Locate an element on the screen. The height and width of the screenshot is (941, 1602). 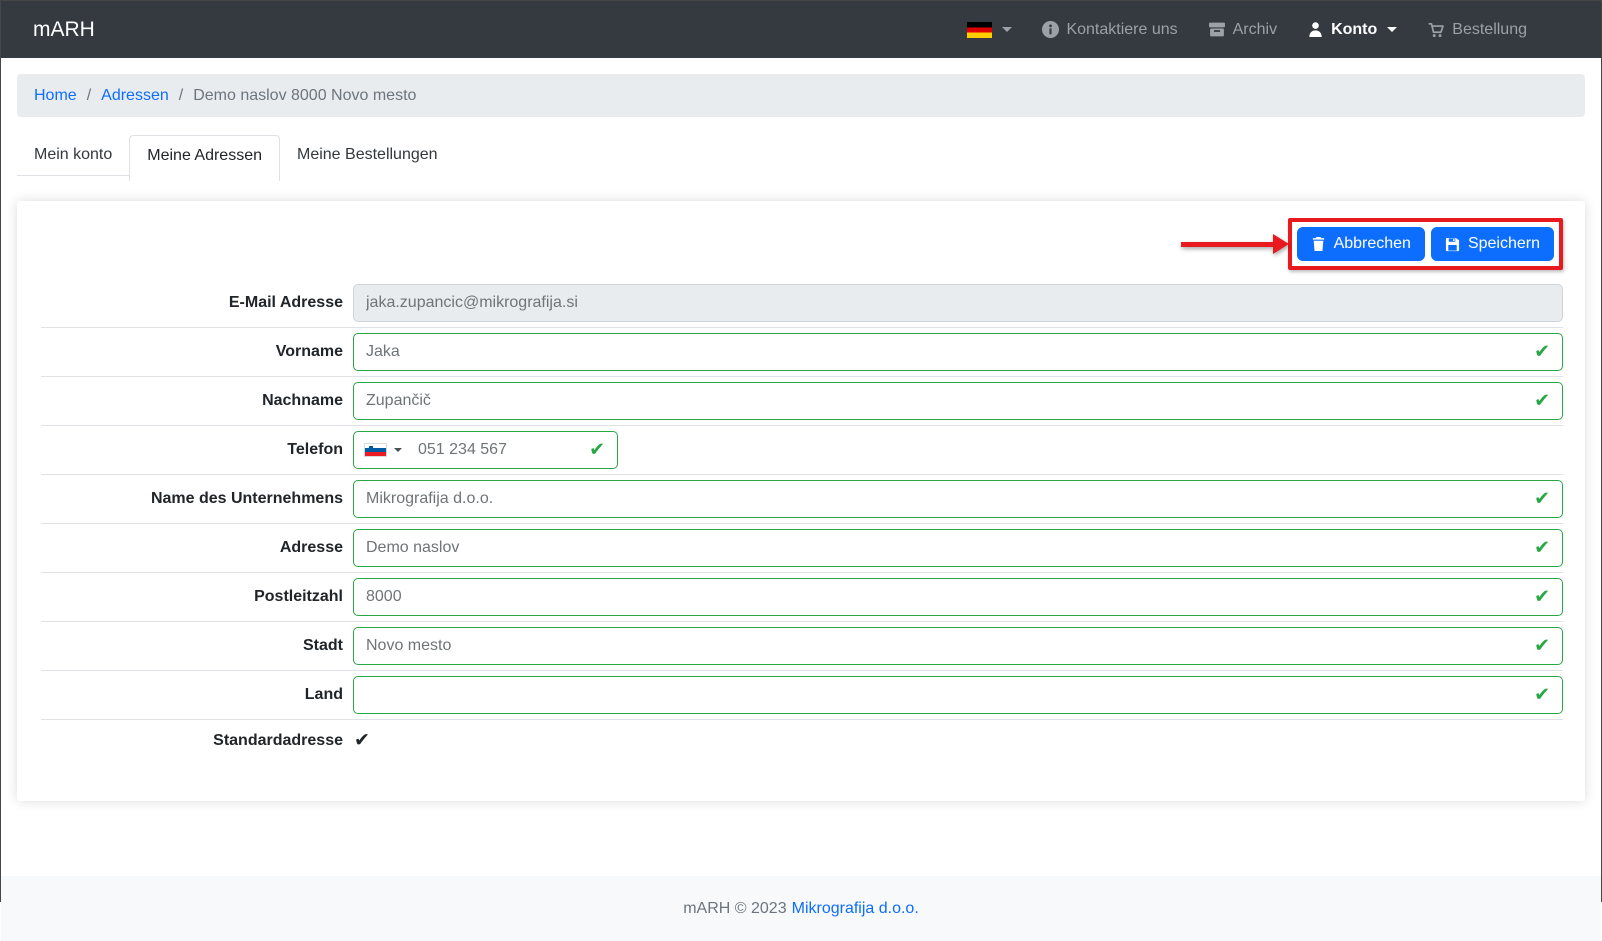
form-row-lastname: Nachname ✔ is located at coordinates (802, 400).